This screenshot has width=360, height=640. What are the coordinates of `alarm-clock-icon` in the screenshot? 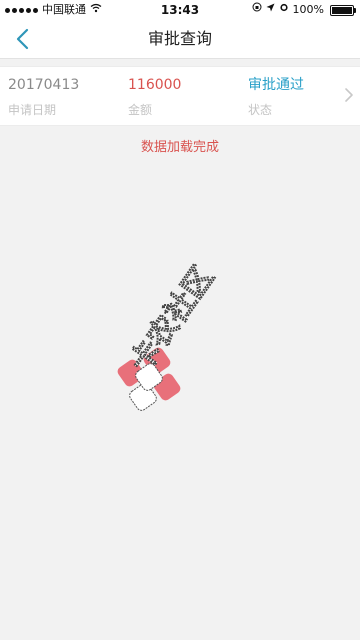 It's located at (284, 10).